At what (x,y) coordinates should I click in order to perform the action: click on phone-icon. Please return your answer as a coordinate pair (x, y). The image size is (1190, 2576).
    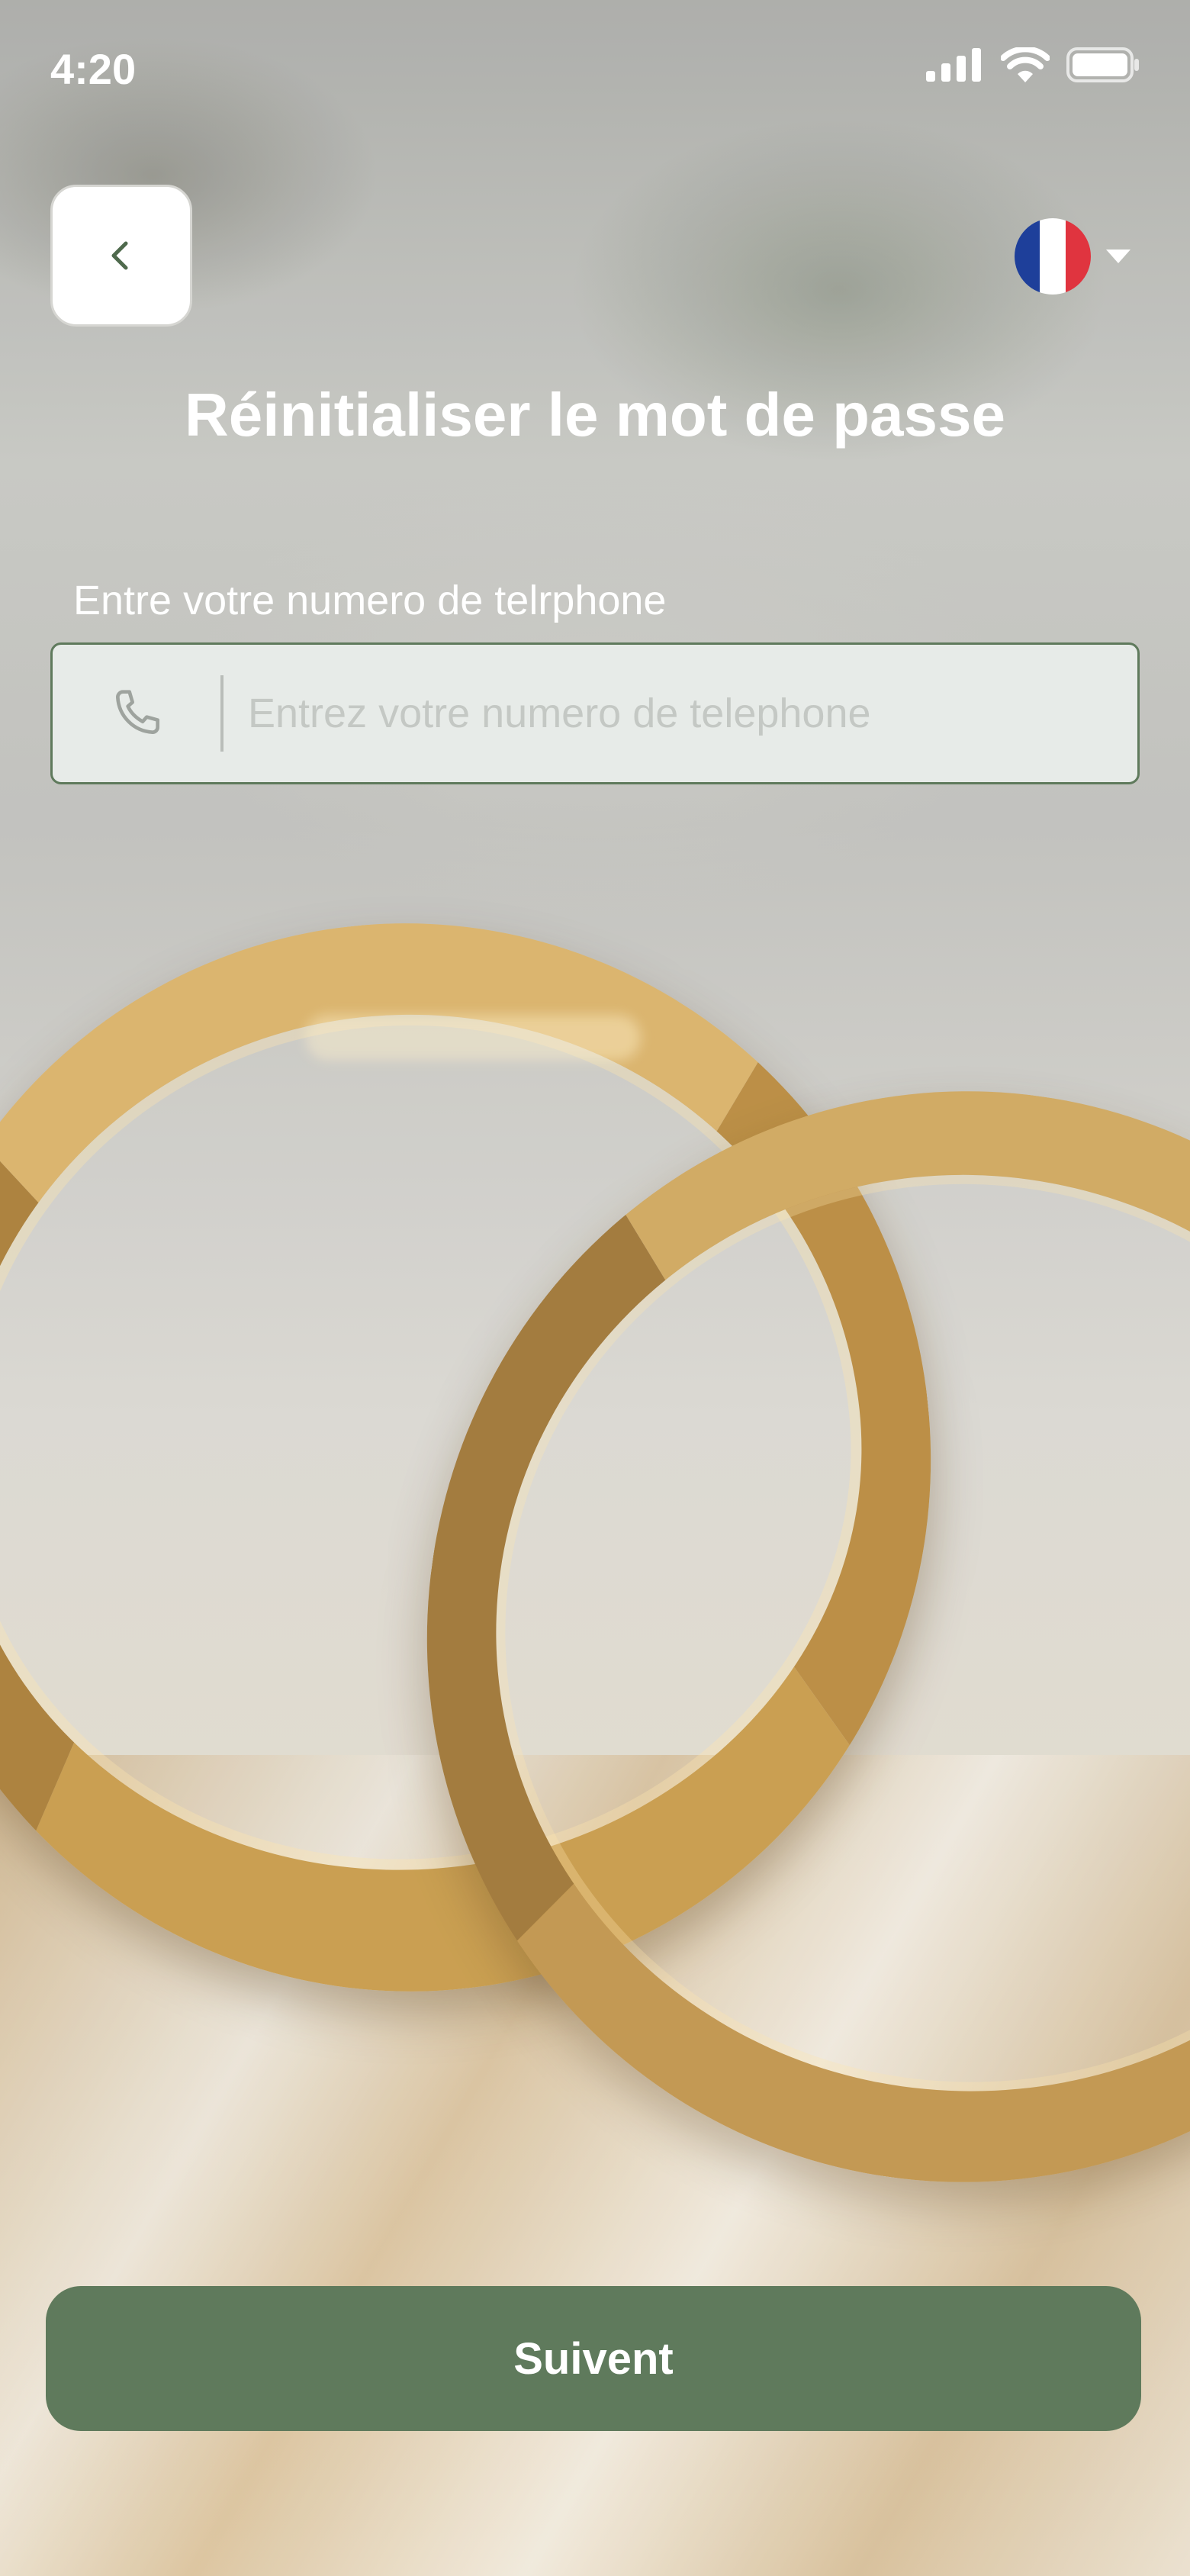
    Looking at the image, I should click on (138, 712).